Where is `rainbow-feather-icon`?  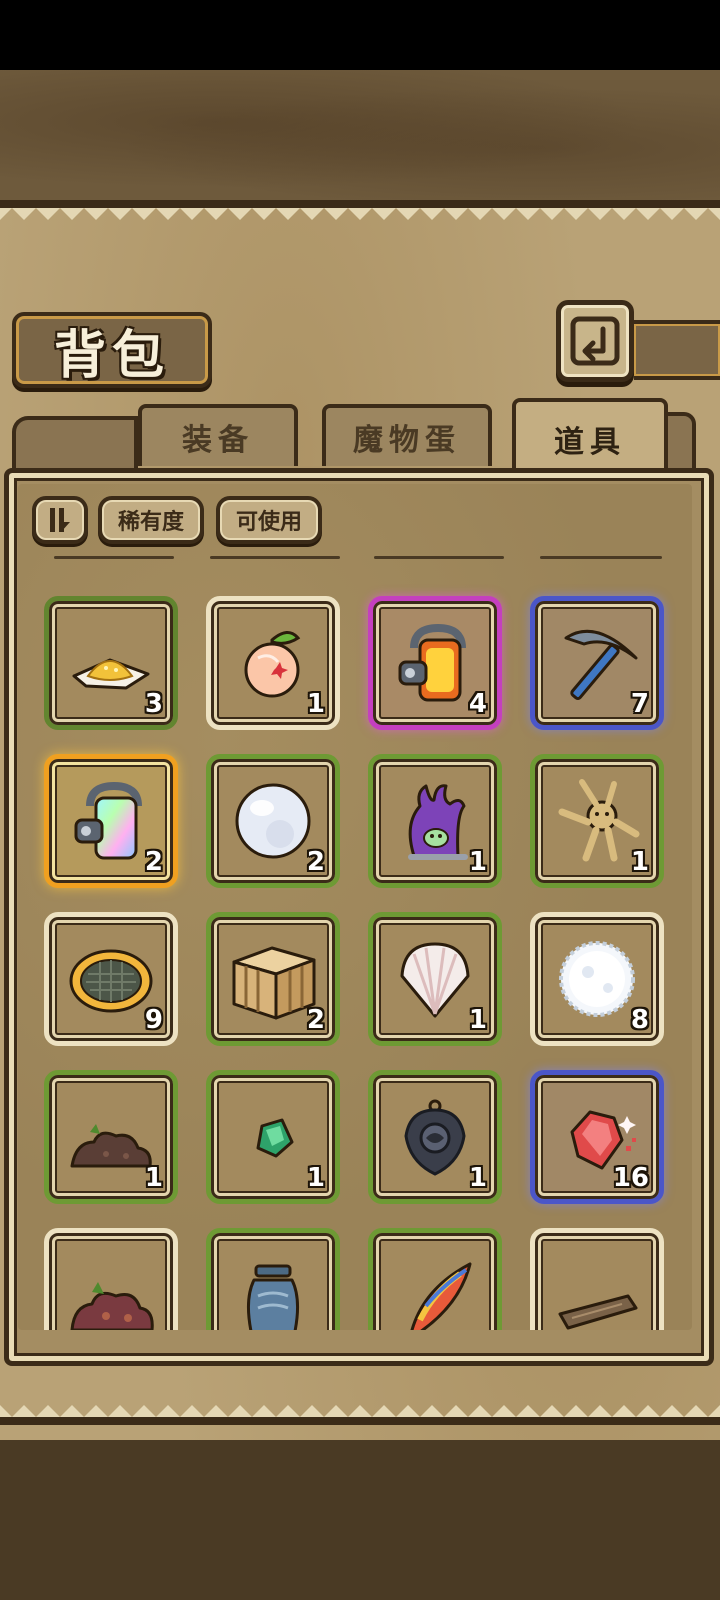
rainbow-feather-icon is located at coordinates (441, 1296).